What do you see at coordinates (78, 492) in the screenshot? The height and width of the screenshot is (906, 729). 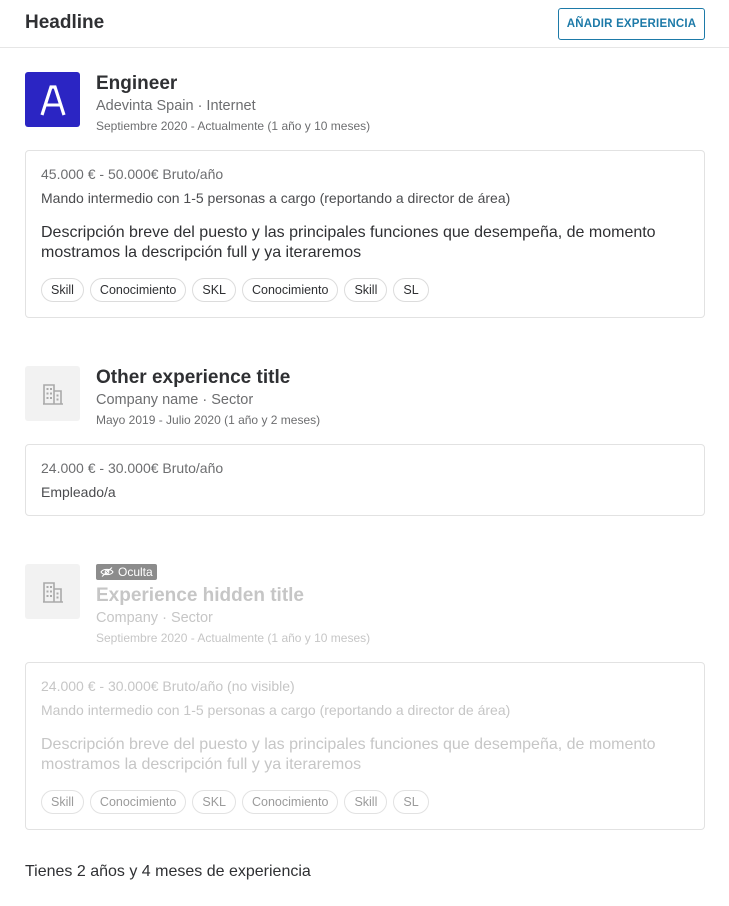 I see `role-level: Empleado/a` at bounding box center [78, 492].